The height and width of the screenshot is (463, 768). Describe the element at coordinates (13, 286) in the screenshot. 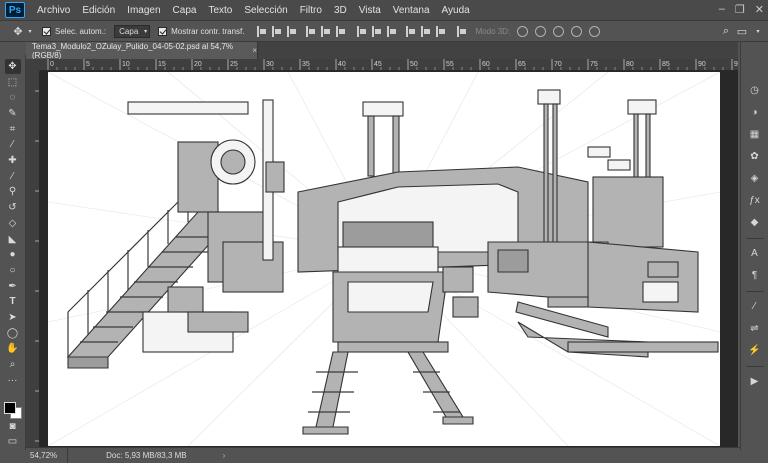

I see `pen-icon: ✒` at that location.